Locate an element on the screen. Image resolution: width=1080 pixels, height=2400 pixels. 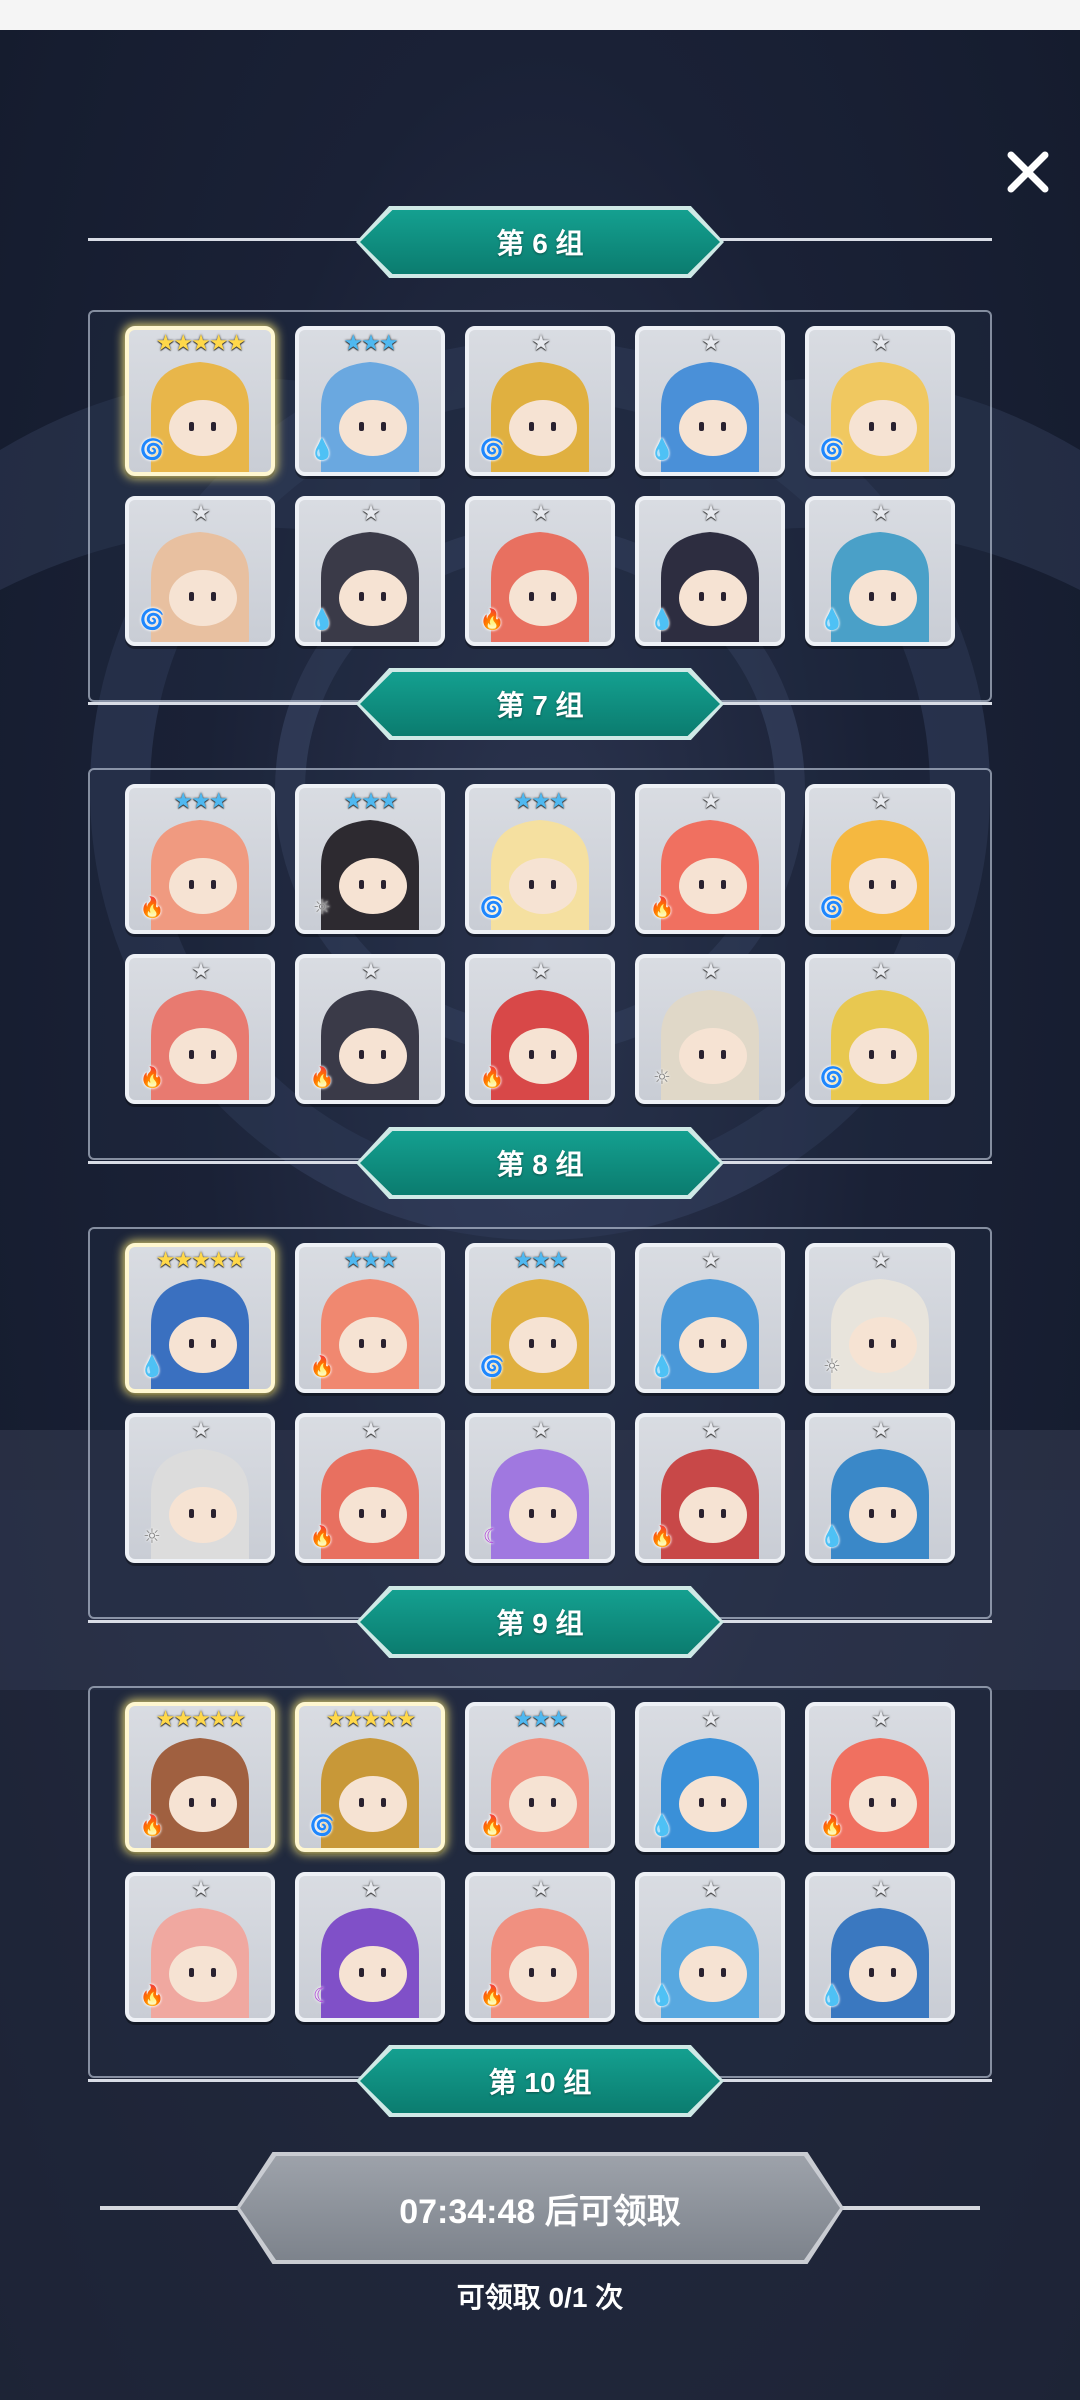
close-button is located at coordinates (1028, 172).